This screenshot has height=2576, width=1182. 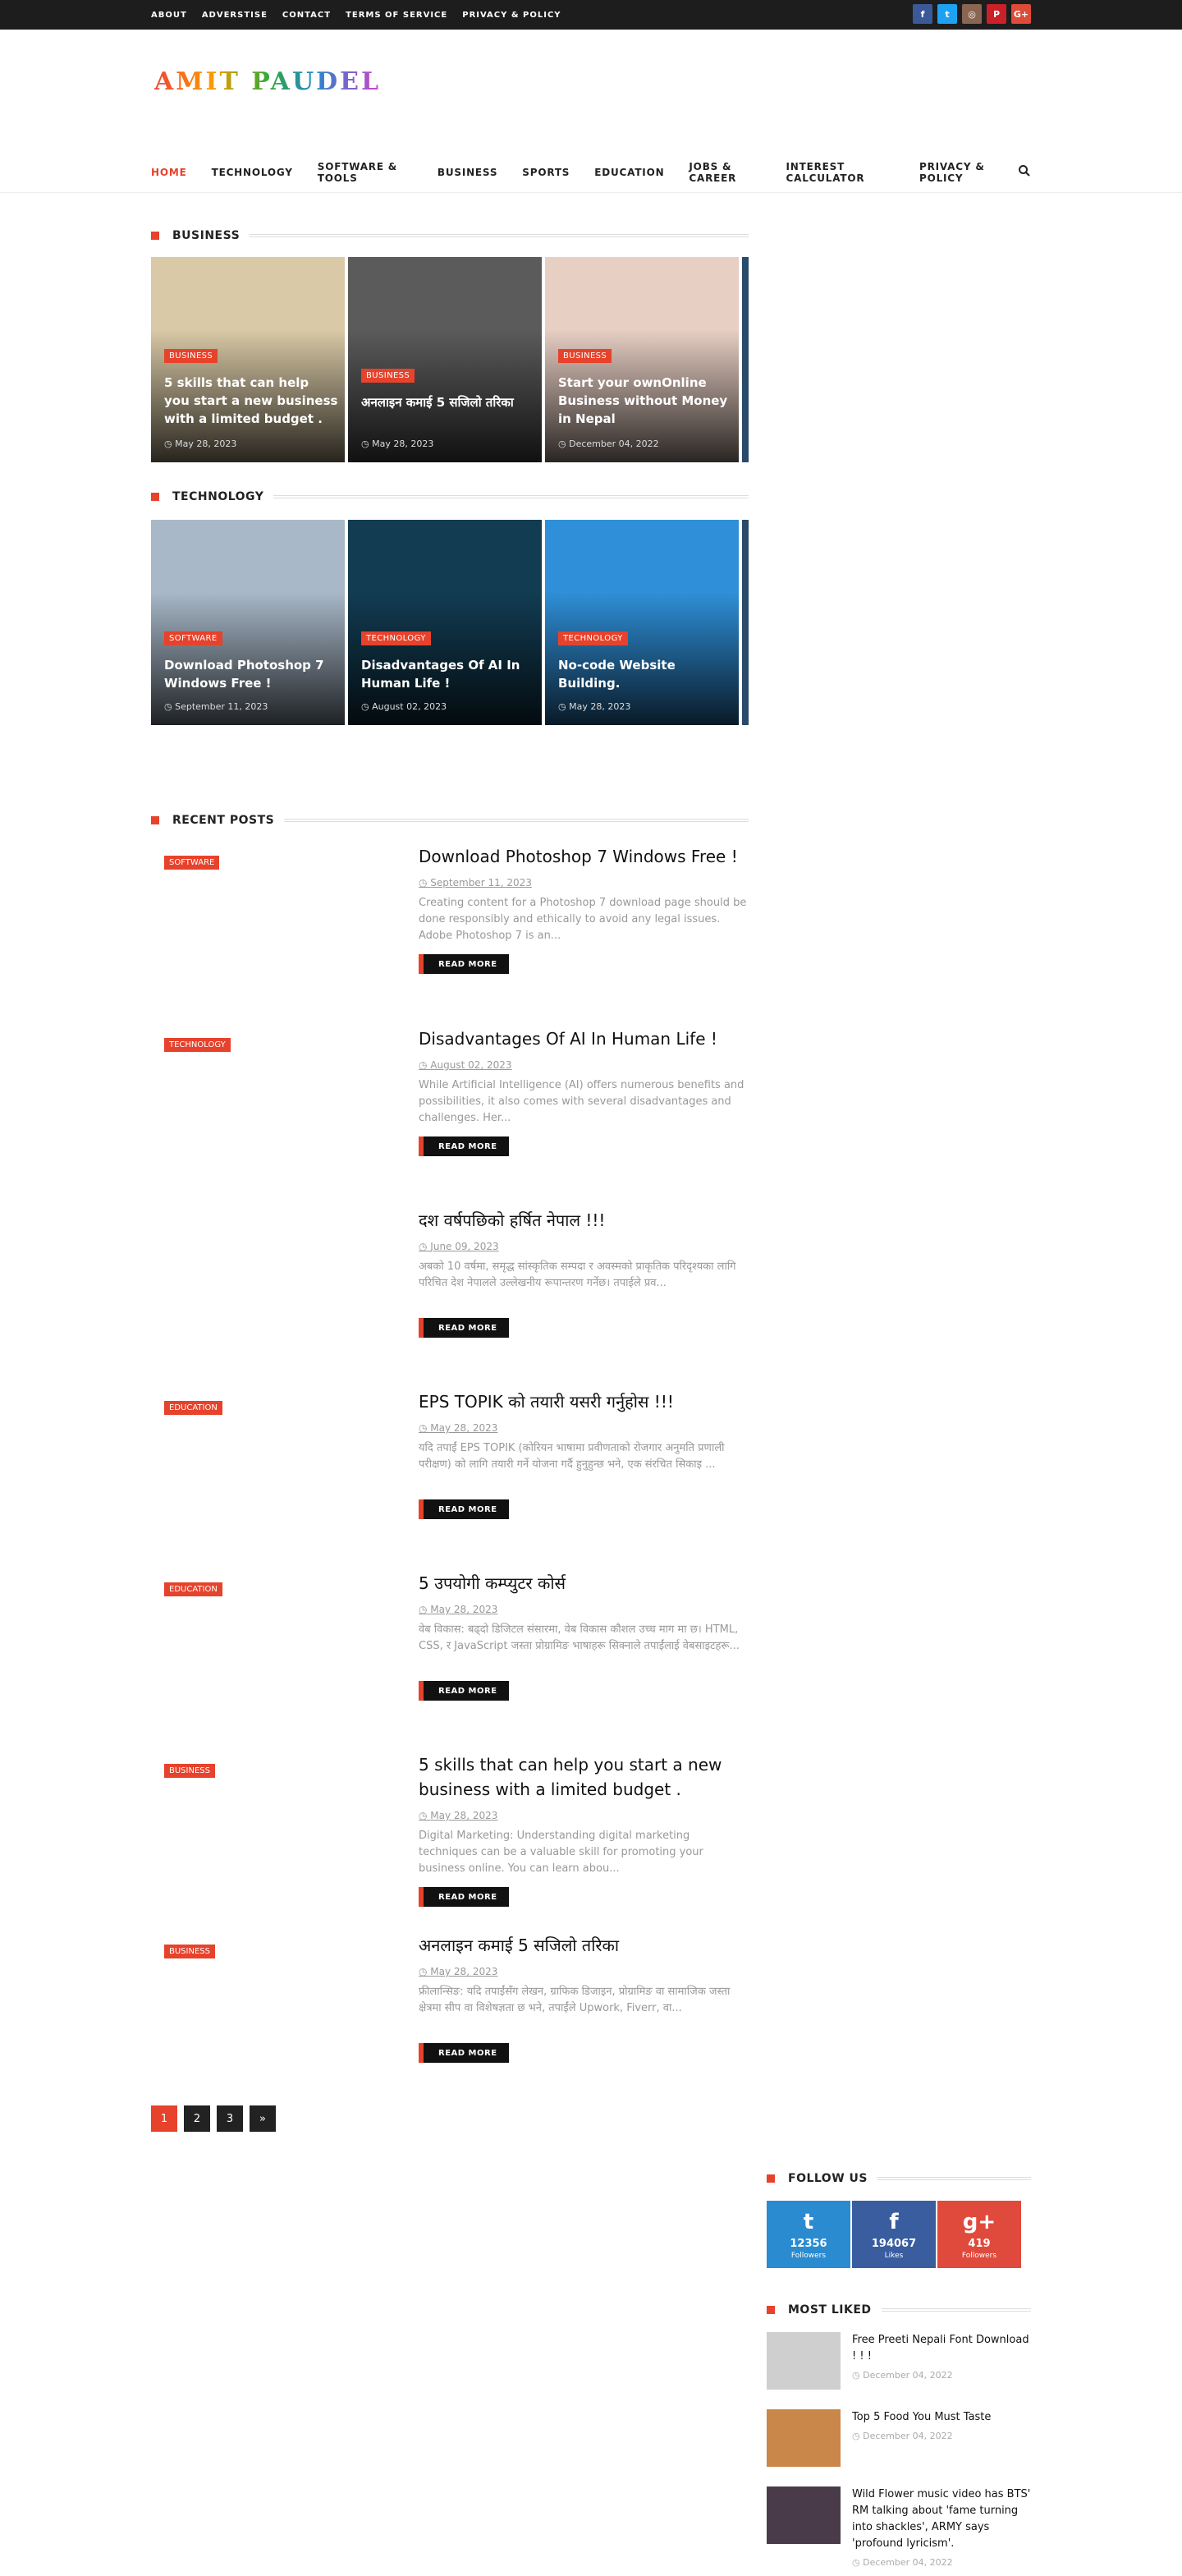 What do you see at coordinates (808, 2255) in the screenshot?
I see `follower-label: Followers` at bounding box center [808, 2255].